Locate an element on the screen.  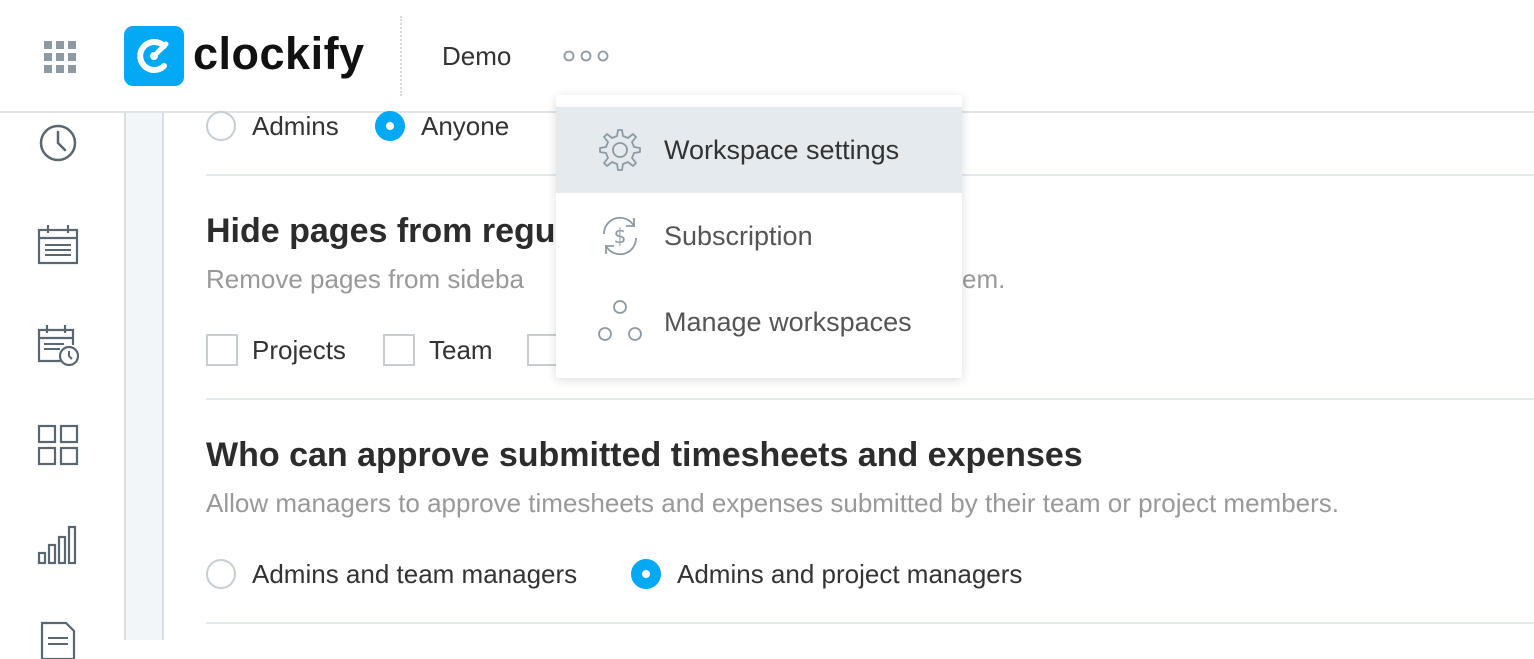
radio-admins-team-managers: Admins and team managers is located at coordinates (391, 574).